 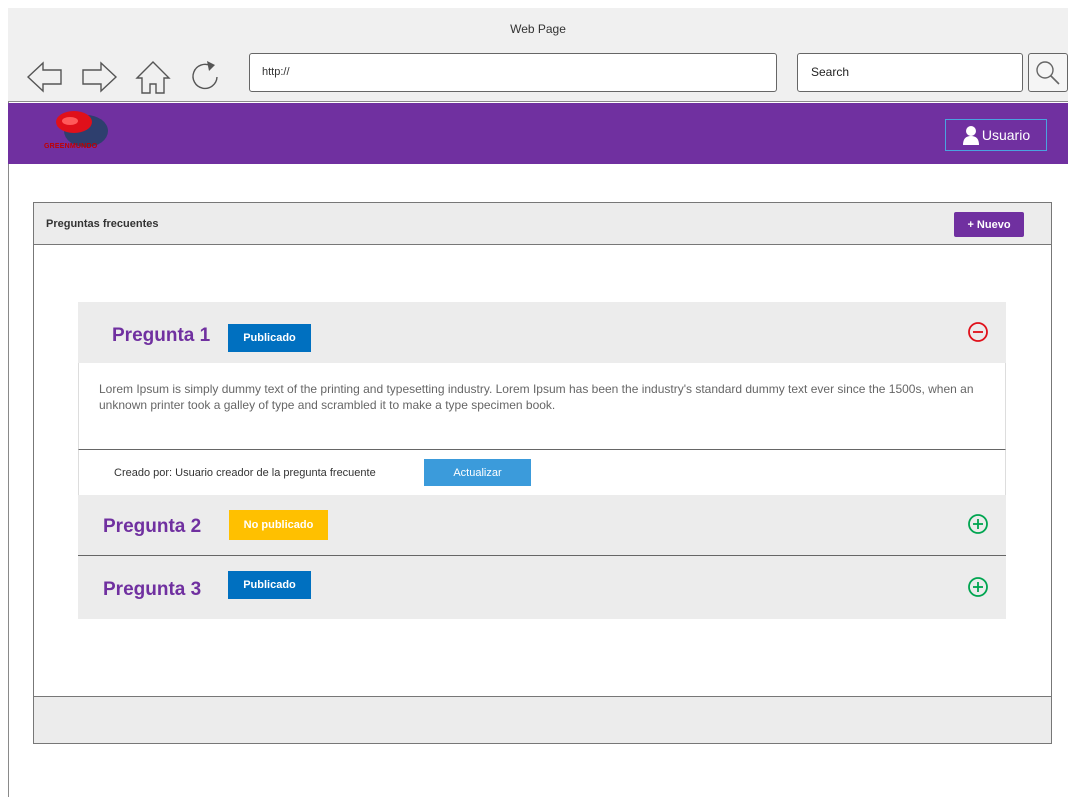 I want to click on forward-button, so click(x=99, y=77).